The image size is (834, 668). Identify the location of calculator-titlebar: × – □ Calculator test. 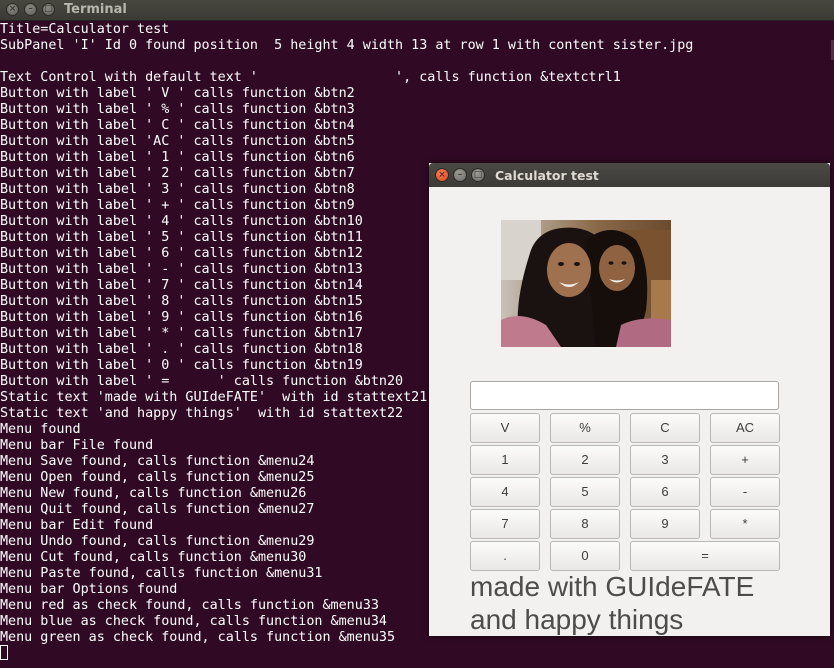
(629, 175).